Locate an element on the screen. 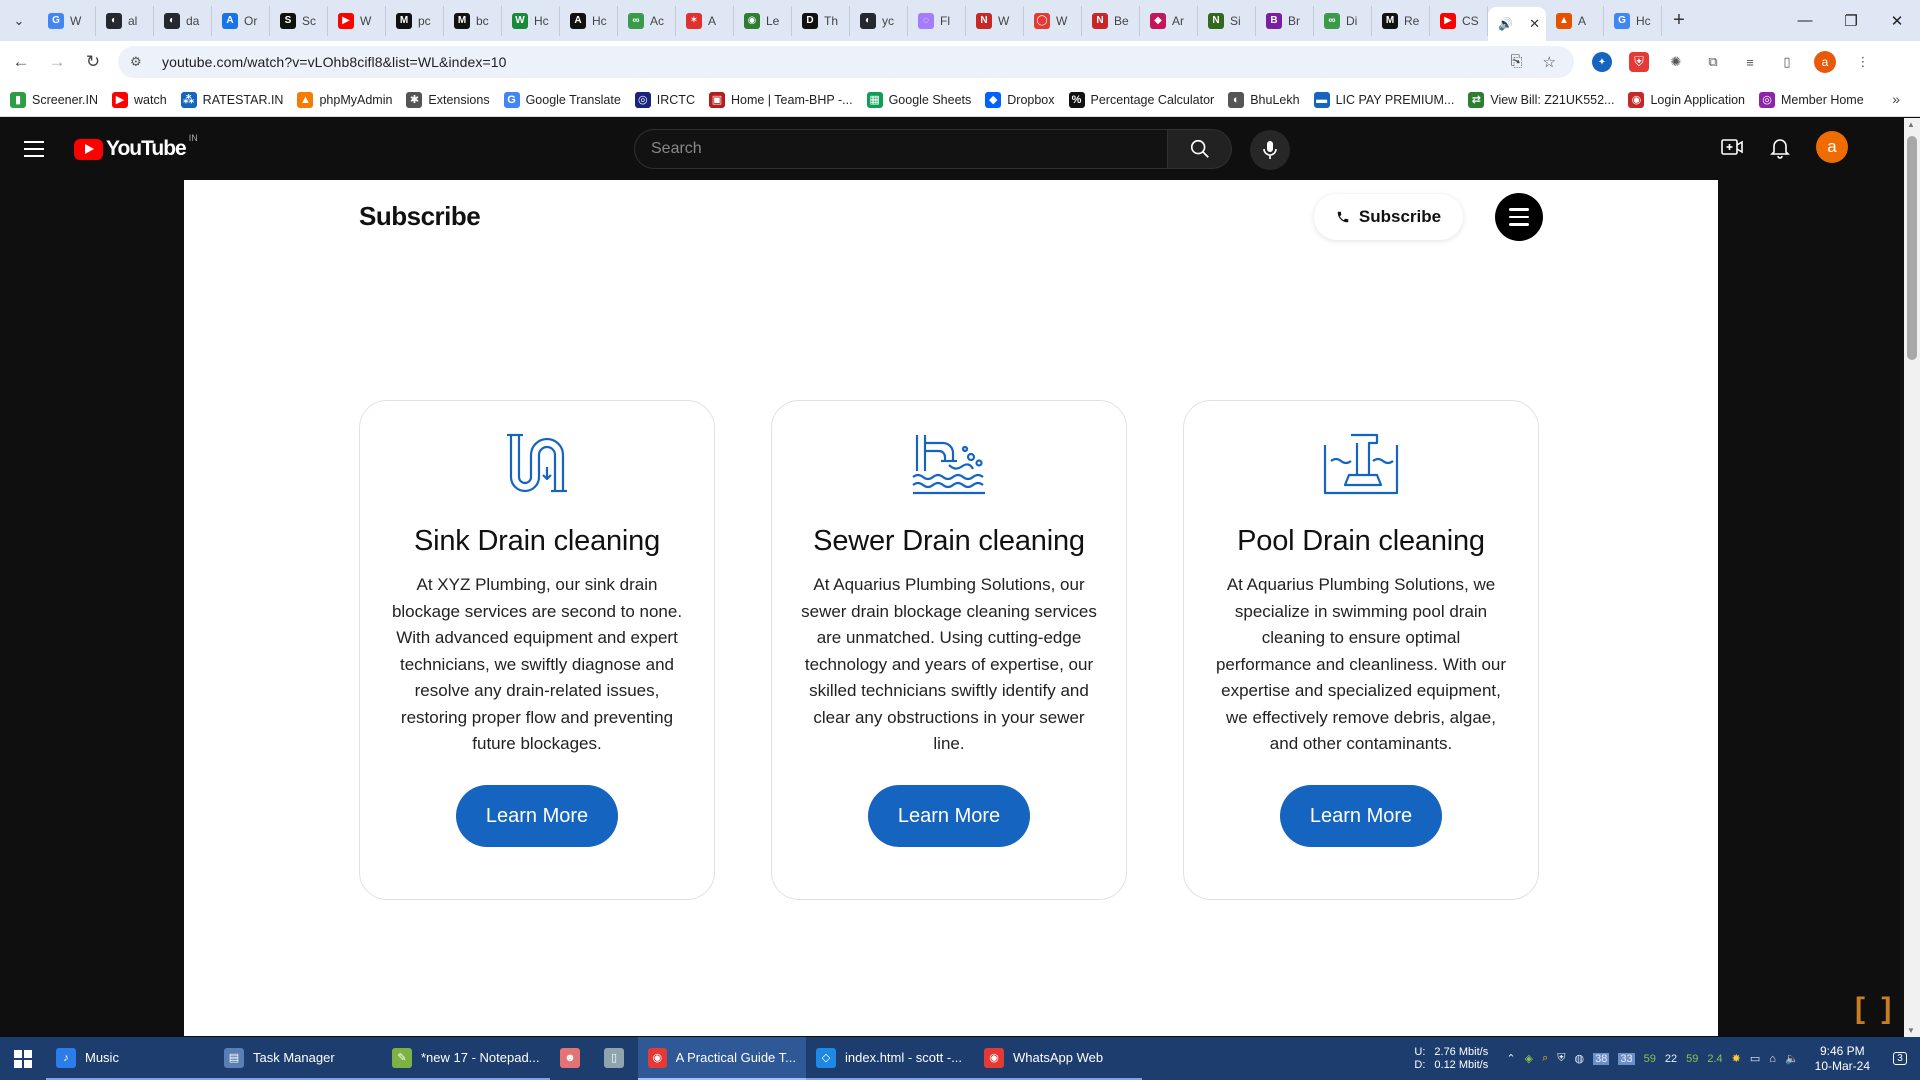 This screenshot has width=1920, height=1080. reload-icon: ↻ is located at coordinates (93, 62).